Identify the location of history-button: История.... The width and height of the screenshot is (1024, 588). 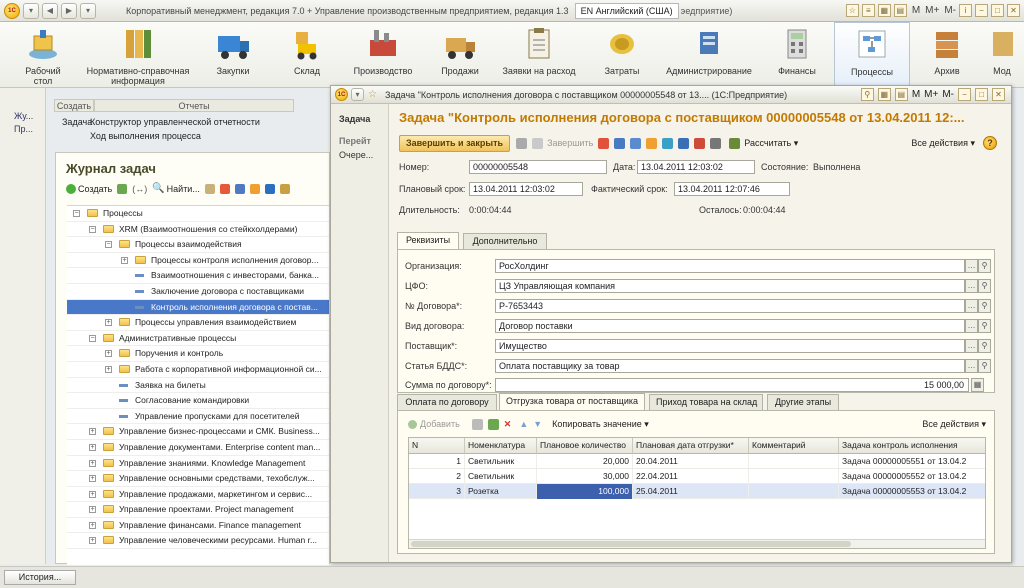
(40, 577).